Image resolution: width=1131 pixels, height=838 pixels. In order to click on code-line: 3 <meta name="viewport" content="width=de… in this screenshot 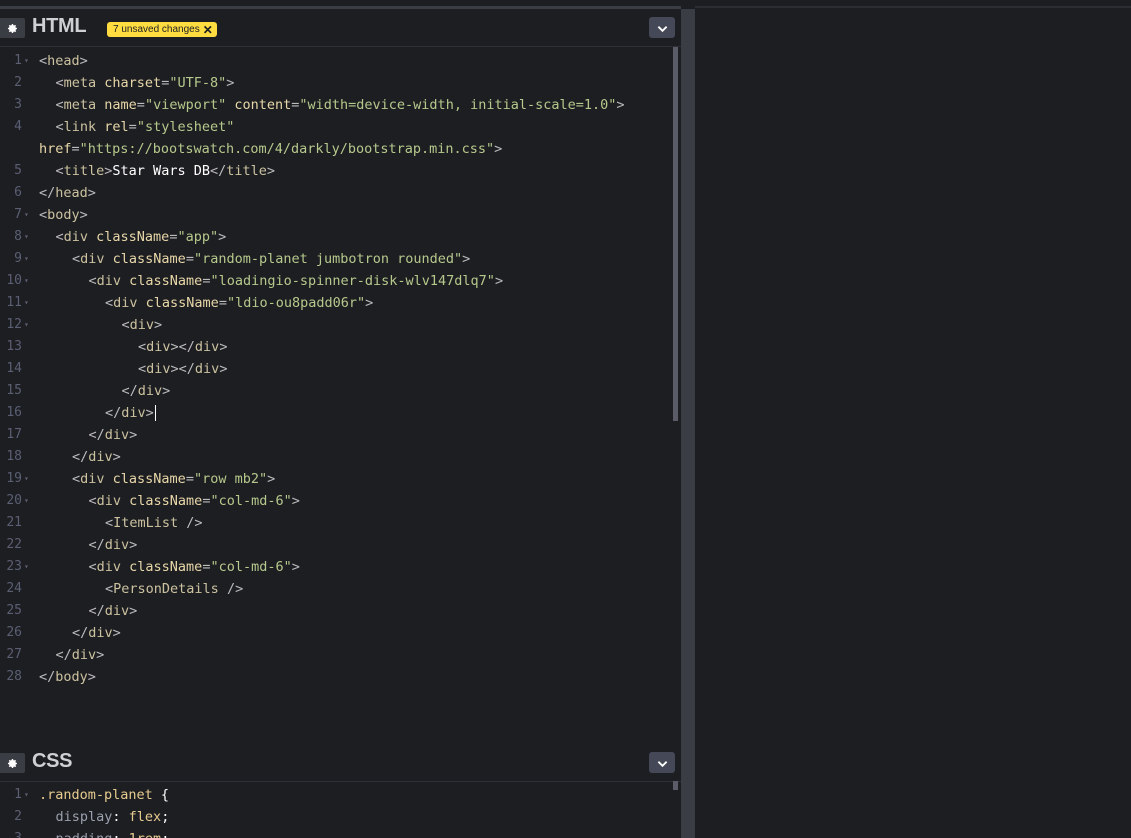, I will do `click(335, 105)`.